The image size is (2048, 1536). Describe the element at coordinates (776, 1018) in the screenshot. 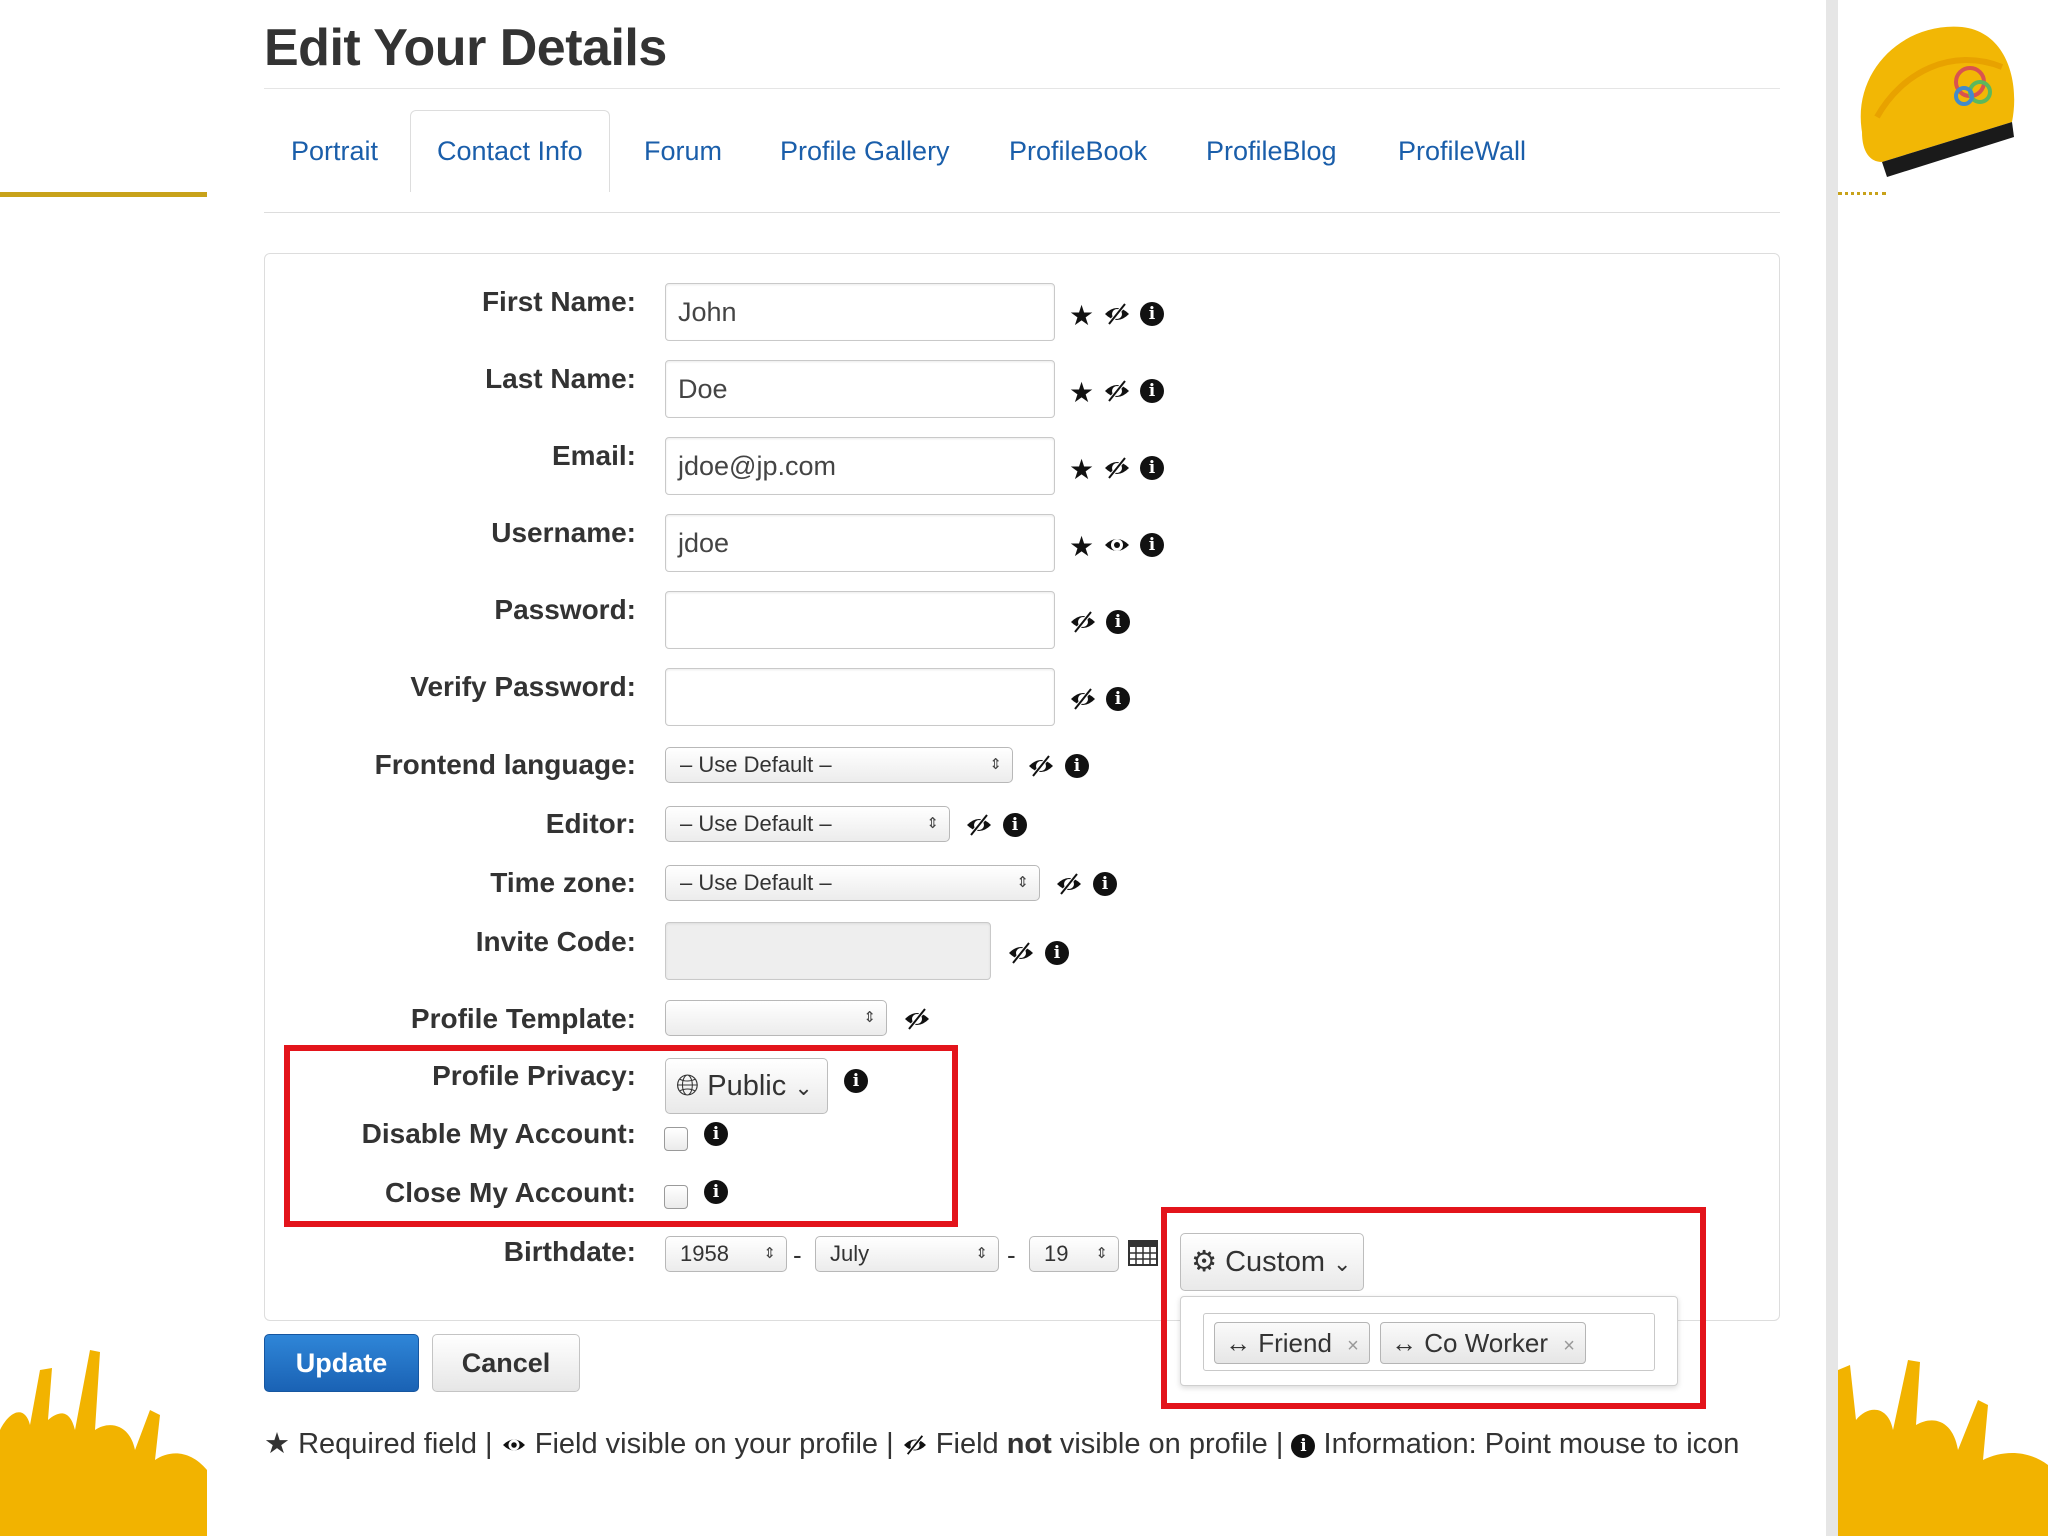

I see `profile-template-select: ⇕` at that location.